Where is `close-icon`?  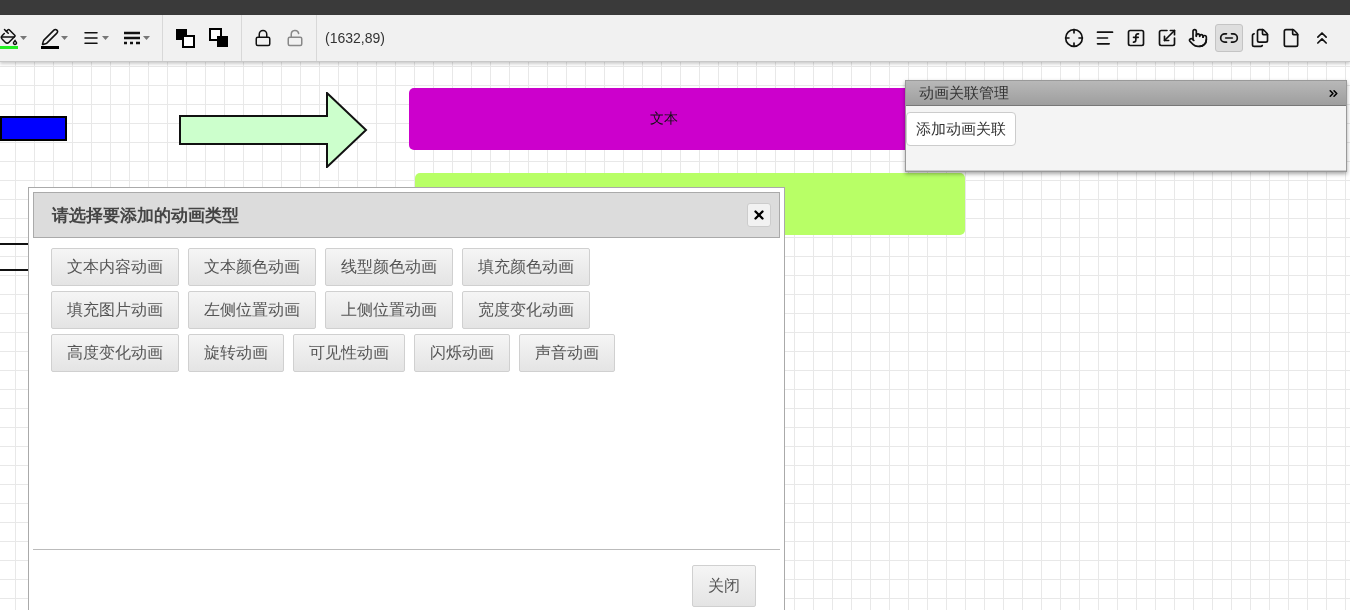
close-icon is located at coordinates (759, 215).